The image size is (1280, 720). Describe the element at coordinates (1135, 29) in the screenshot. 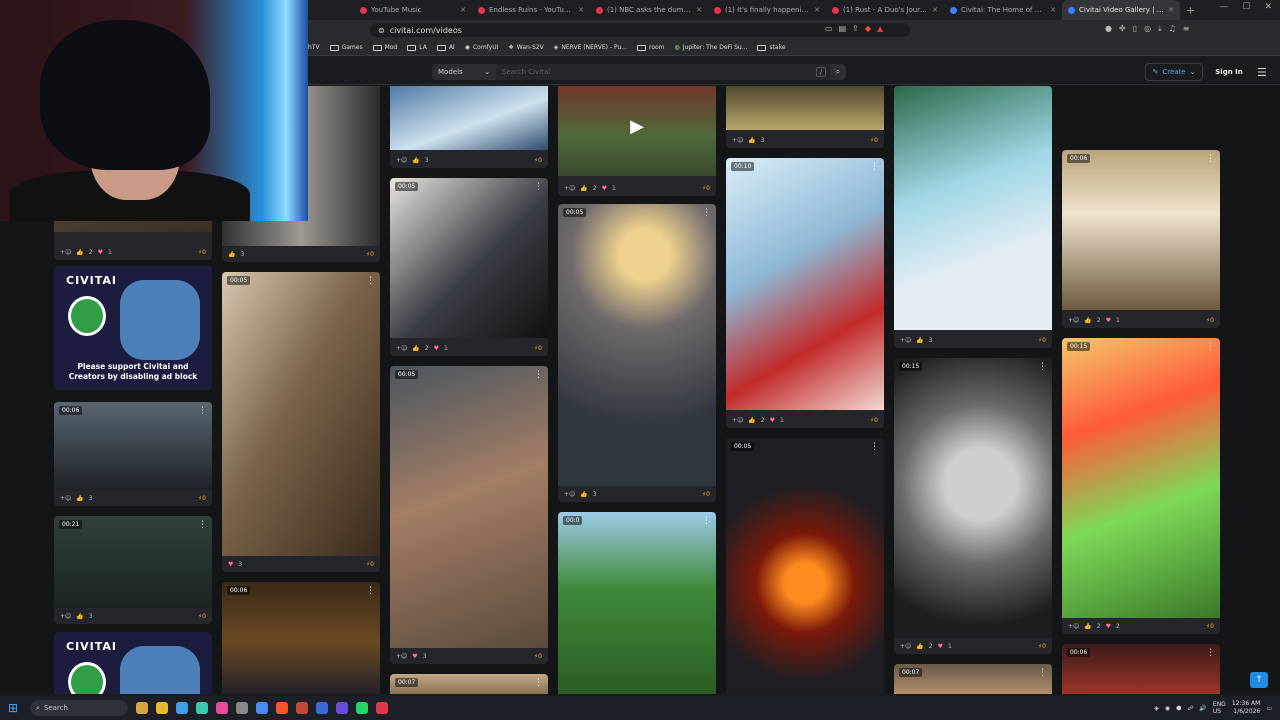

I see `sidebar-icon: ▯` at that location.